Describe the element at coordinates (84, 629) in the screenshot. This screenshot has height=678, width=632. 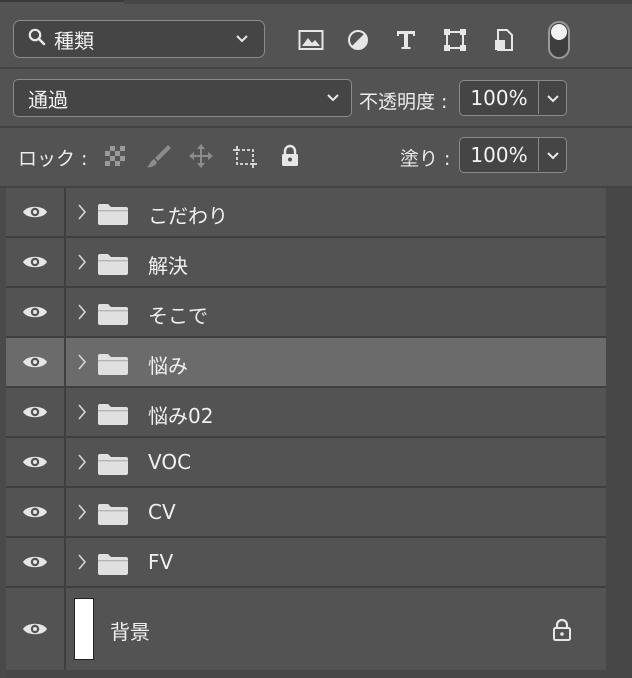
I see `layer-thumbnail` at that location.